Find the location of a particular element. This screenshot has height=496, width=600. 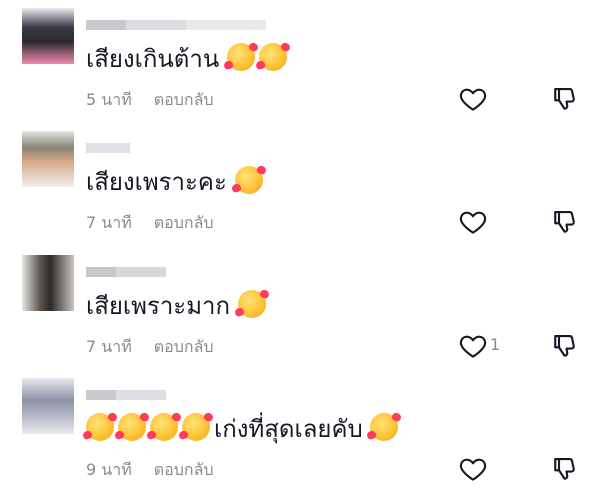

timestamp: 5 นาที is located at coordinates (109, 99).